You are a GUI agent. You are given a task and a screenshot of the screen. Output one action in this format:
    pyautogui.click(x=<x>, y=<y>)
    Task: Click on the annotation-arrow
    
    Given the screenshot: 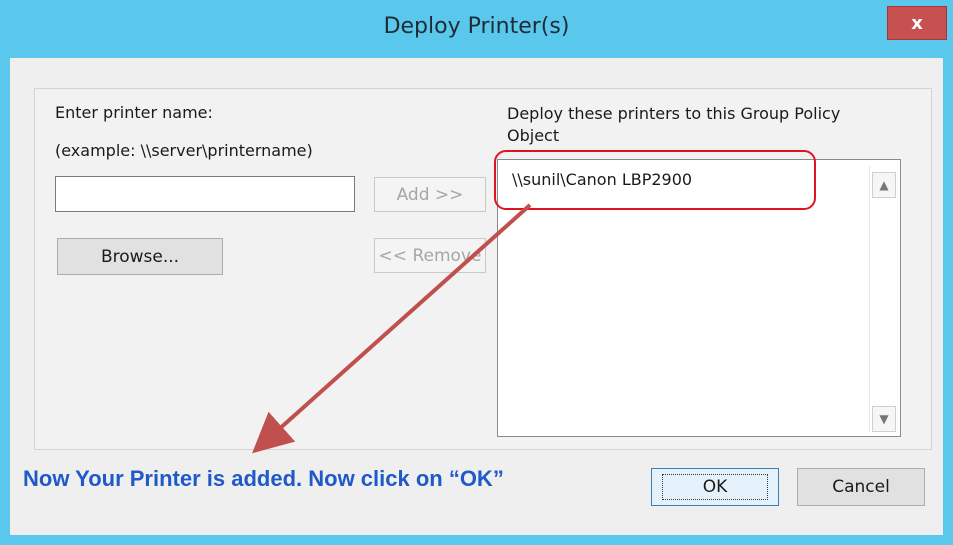 What is the action you would take?
    pyautogui.click(x=392, y=328)
    